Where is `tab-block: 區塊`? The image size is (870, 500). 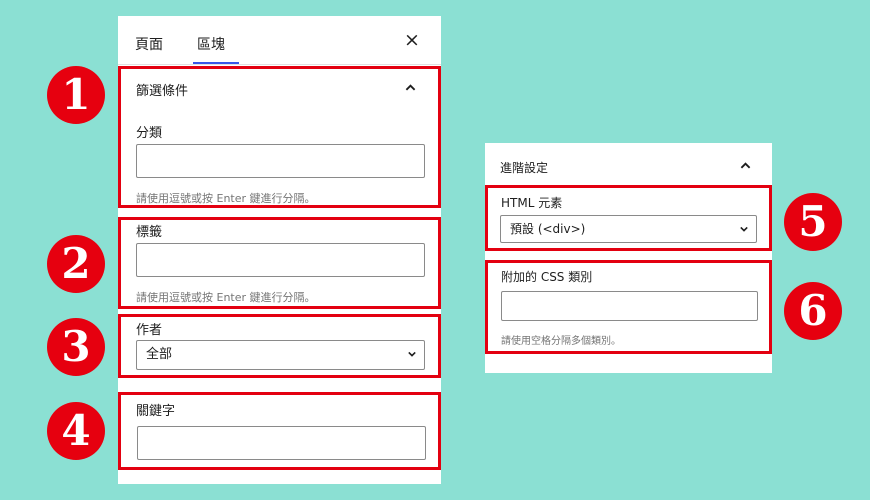
tab-block: 區塊 is located at coordinates (211, 44).